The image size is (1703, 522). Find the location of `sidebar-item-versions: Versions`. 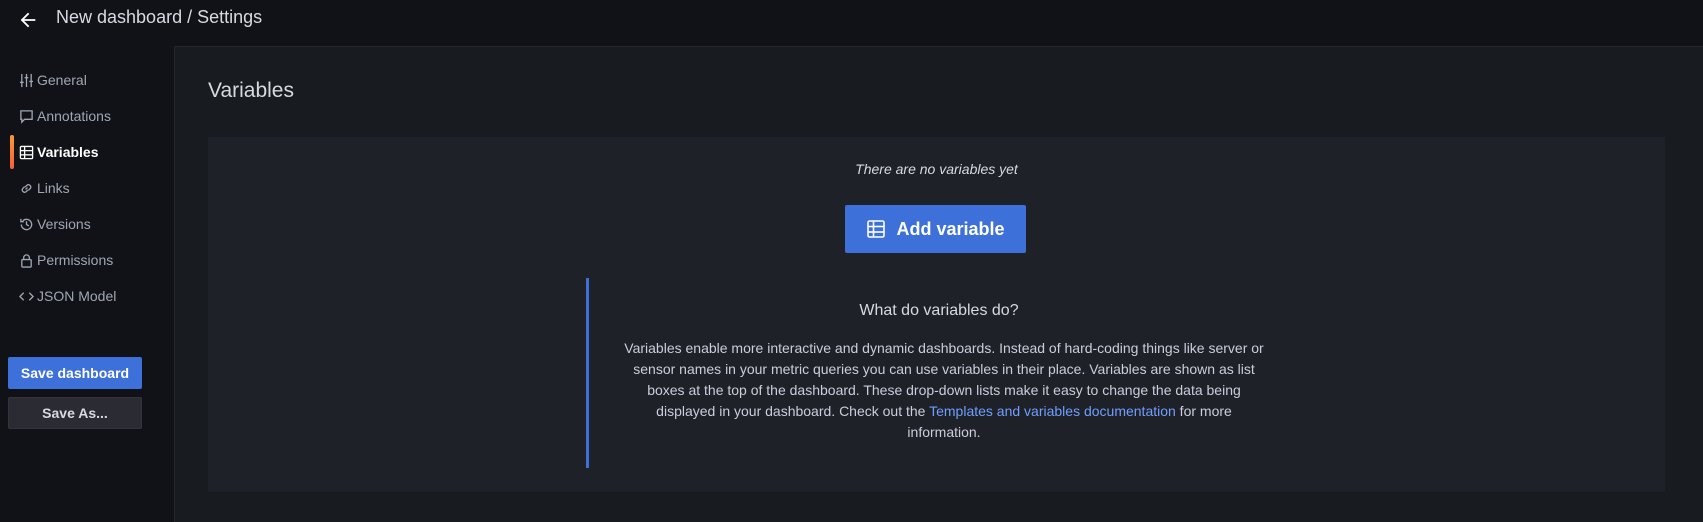

sidebar-item-versions: Versions is located at coordinates (90, 224).